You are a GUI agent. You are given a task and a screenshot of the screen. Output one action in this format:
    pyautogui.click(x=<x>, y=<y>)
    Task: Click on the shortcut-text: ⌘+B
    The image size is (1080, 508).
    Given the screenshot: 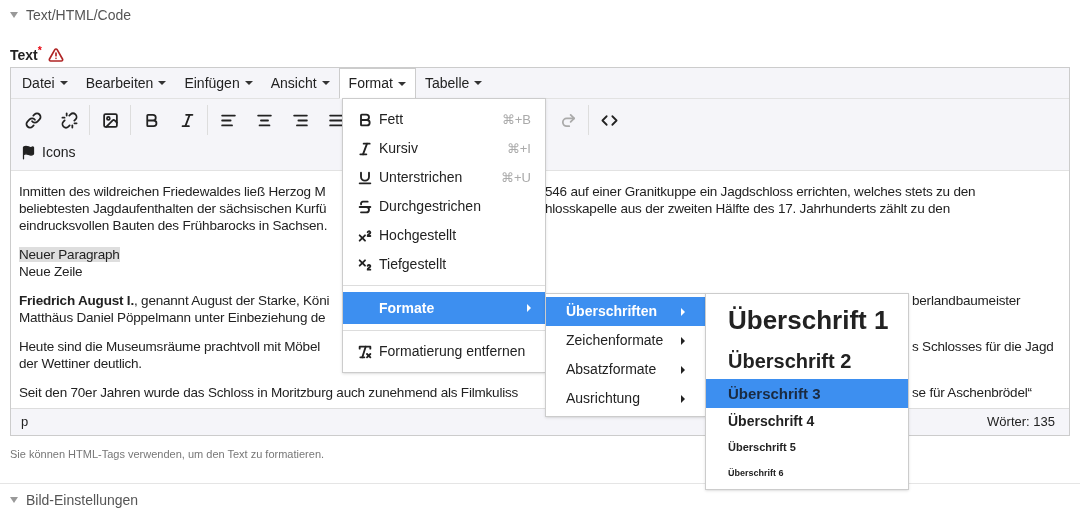 What is the action you would take?
    pyautogui.click(x=516, y=119)
    